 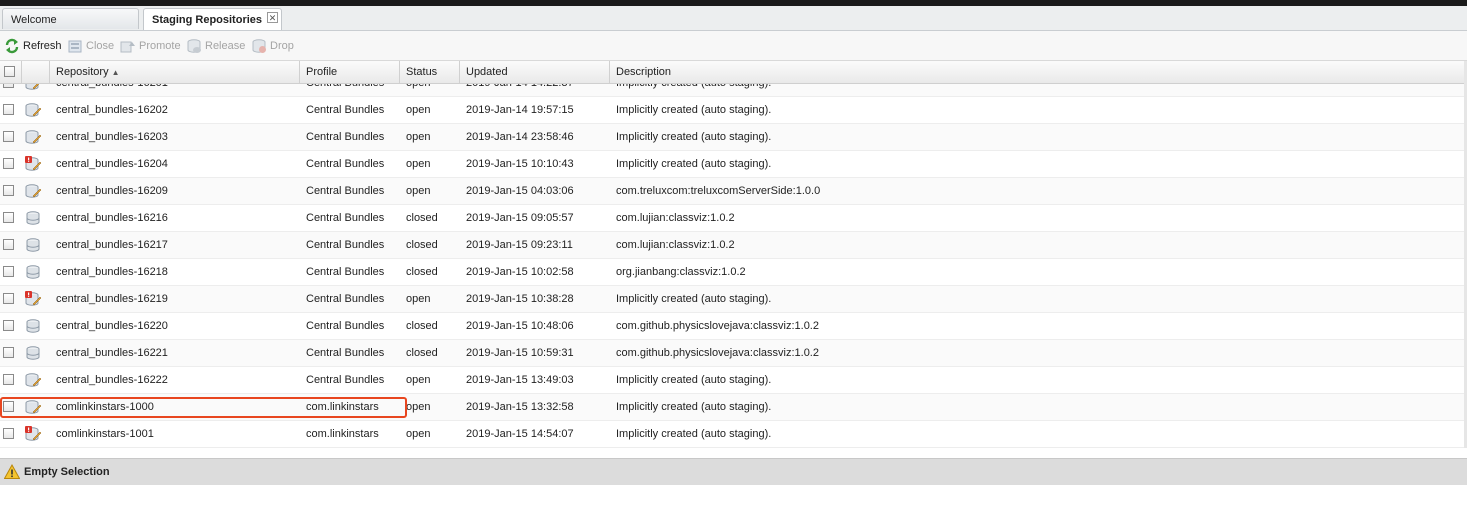 What do you see at coordinates (100, 46) in the screenshot?
I see `close-label: Close` at bounding box center [100, 46].